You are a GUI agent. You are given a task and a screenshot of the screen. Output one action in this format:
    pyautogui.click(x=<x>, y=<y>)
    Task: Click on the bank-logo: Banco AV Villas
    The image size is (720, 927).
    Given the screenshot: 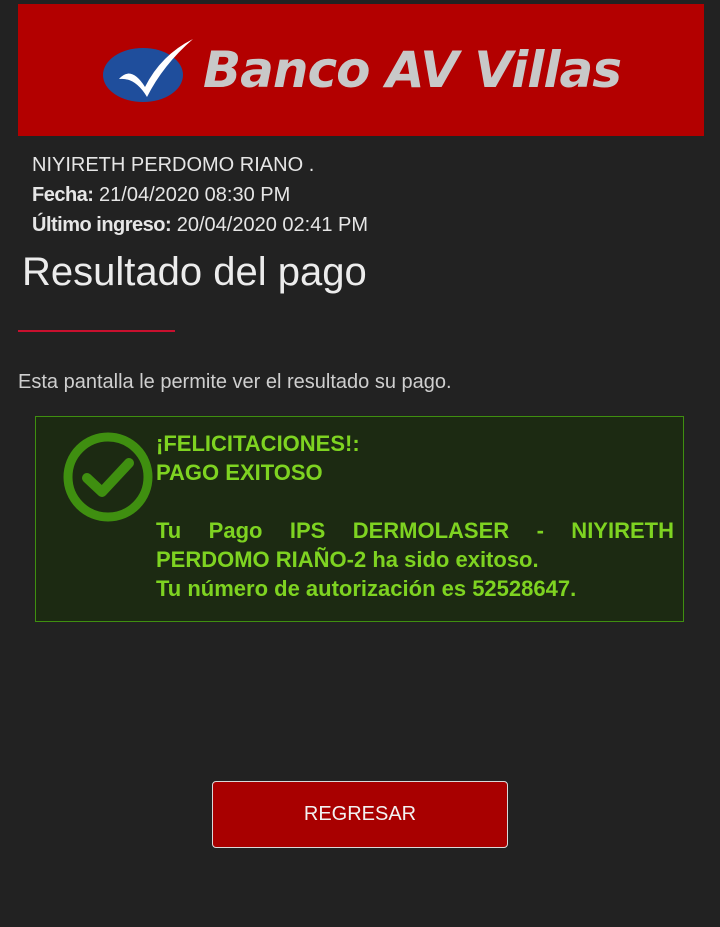 What is the action you would take?
    pyautogui.click(x=361, y=70)
    